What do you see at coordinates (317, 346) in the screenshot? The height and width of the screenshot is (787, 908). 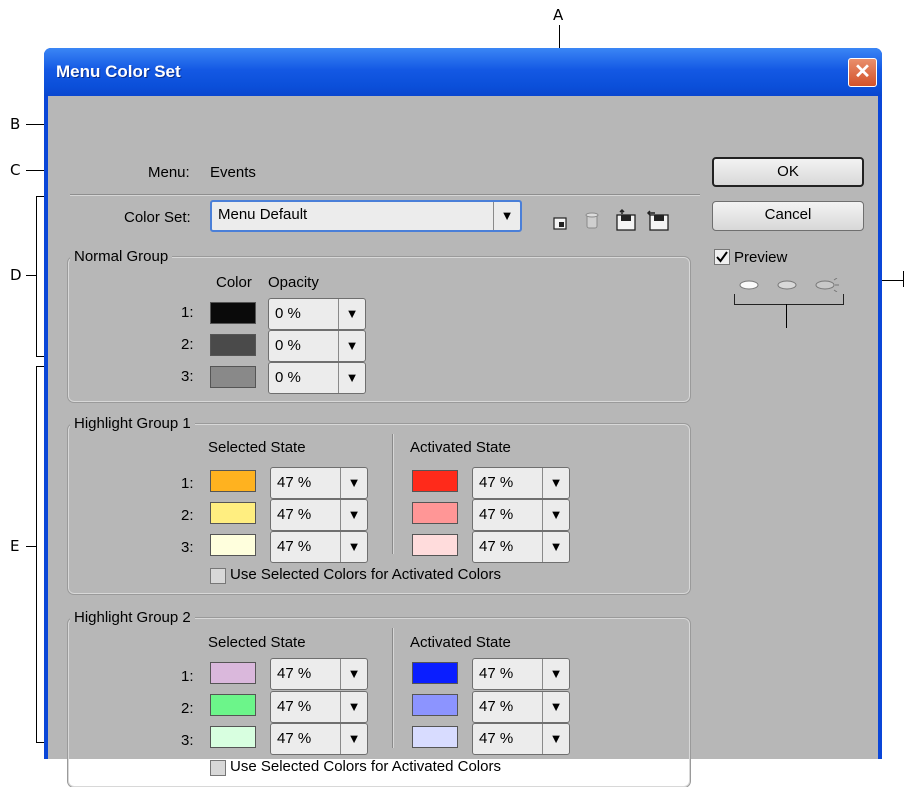 I see `normal-opacity-2-dropdown: 0 % ▼` at bounding box center [317, 346].